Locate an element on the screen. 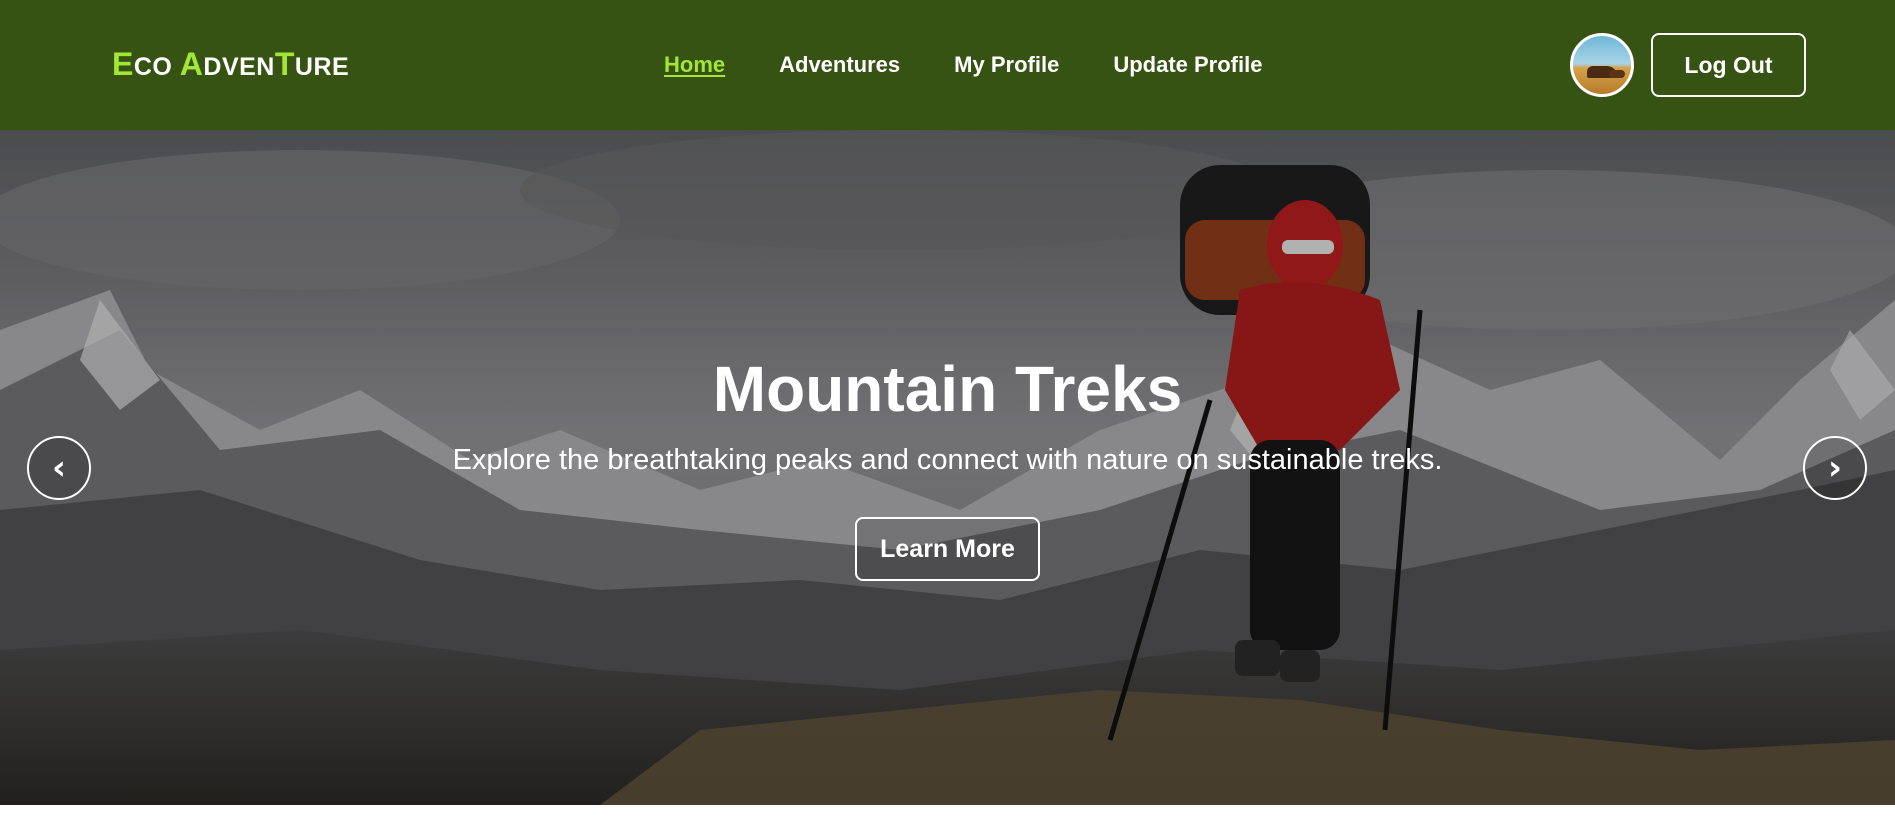 The height and width of the screenshot is (840, 1895). nav-item-update-profile: Update Profile is located at coordinates (1187, 65).